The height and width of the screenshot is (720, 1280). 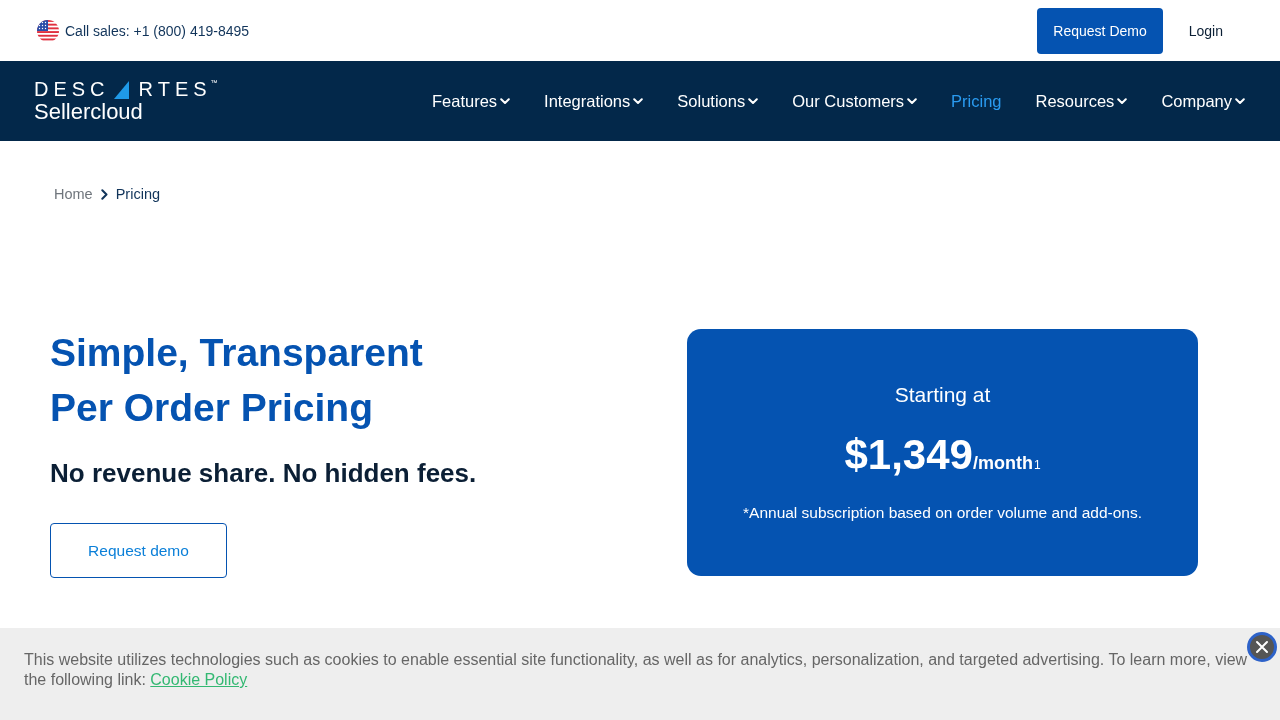 What do you see at coordinates (908, 455) in the screenshot?
I see `price-amount: $1,349` at bounding box center [908, 455].